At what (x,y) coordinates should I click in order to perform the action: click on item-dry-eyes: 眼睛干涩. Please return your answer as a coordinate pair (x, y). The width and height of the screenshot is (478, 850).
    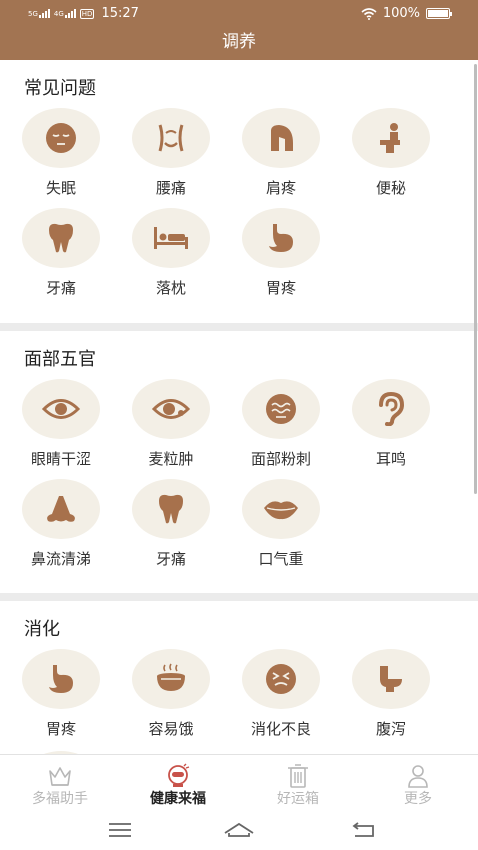
    Looking at the image, I should click on (61, 427).